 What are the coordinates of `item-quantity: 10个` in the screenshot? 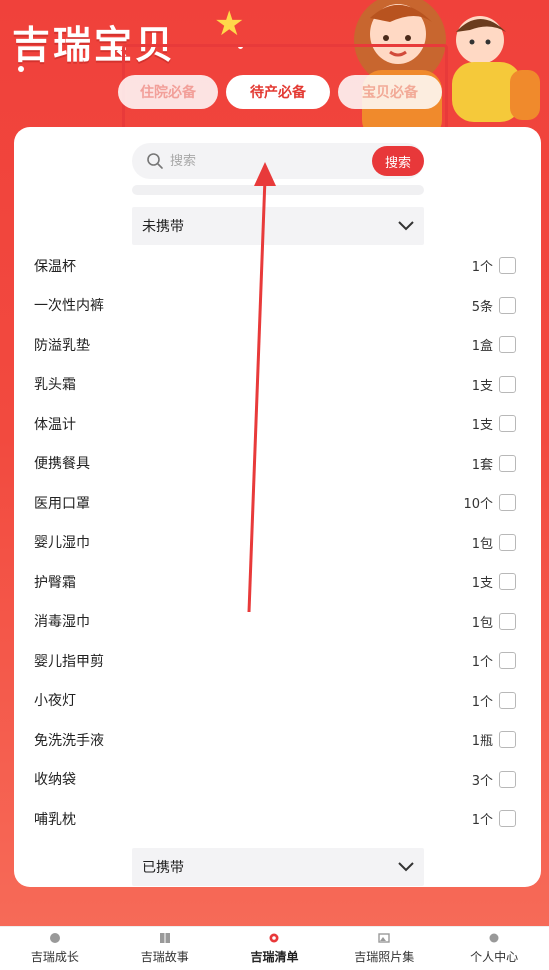 It's located at (478, 505).